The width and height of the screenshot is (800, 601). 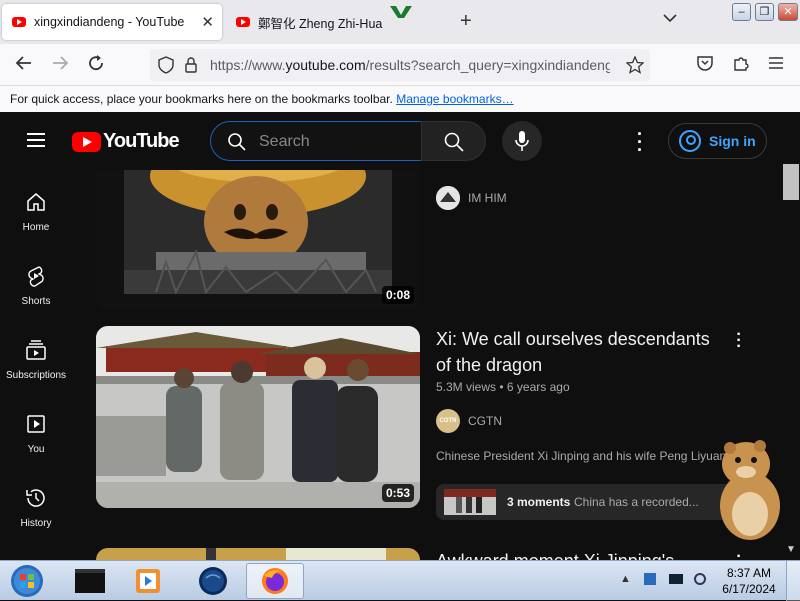 I want to click on forward-button, so click(x=60, y=65).